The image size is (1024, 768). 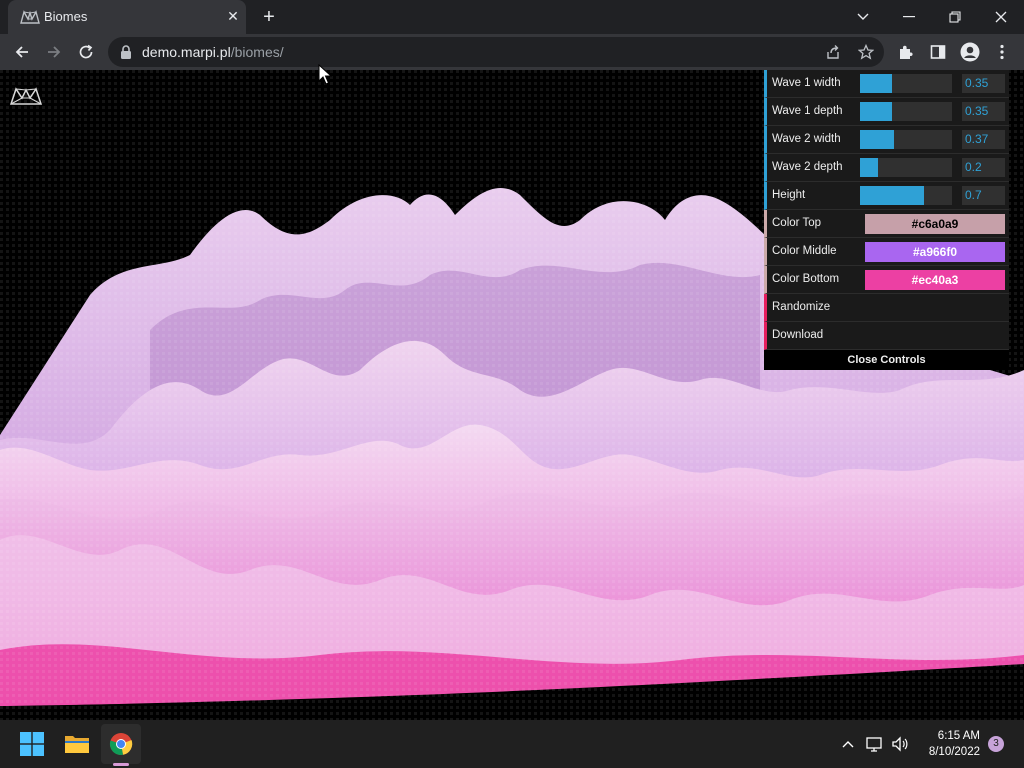 I want to click on lock-icon, so click(x=126, y=52).